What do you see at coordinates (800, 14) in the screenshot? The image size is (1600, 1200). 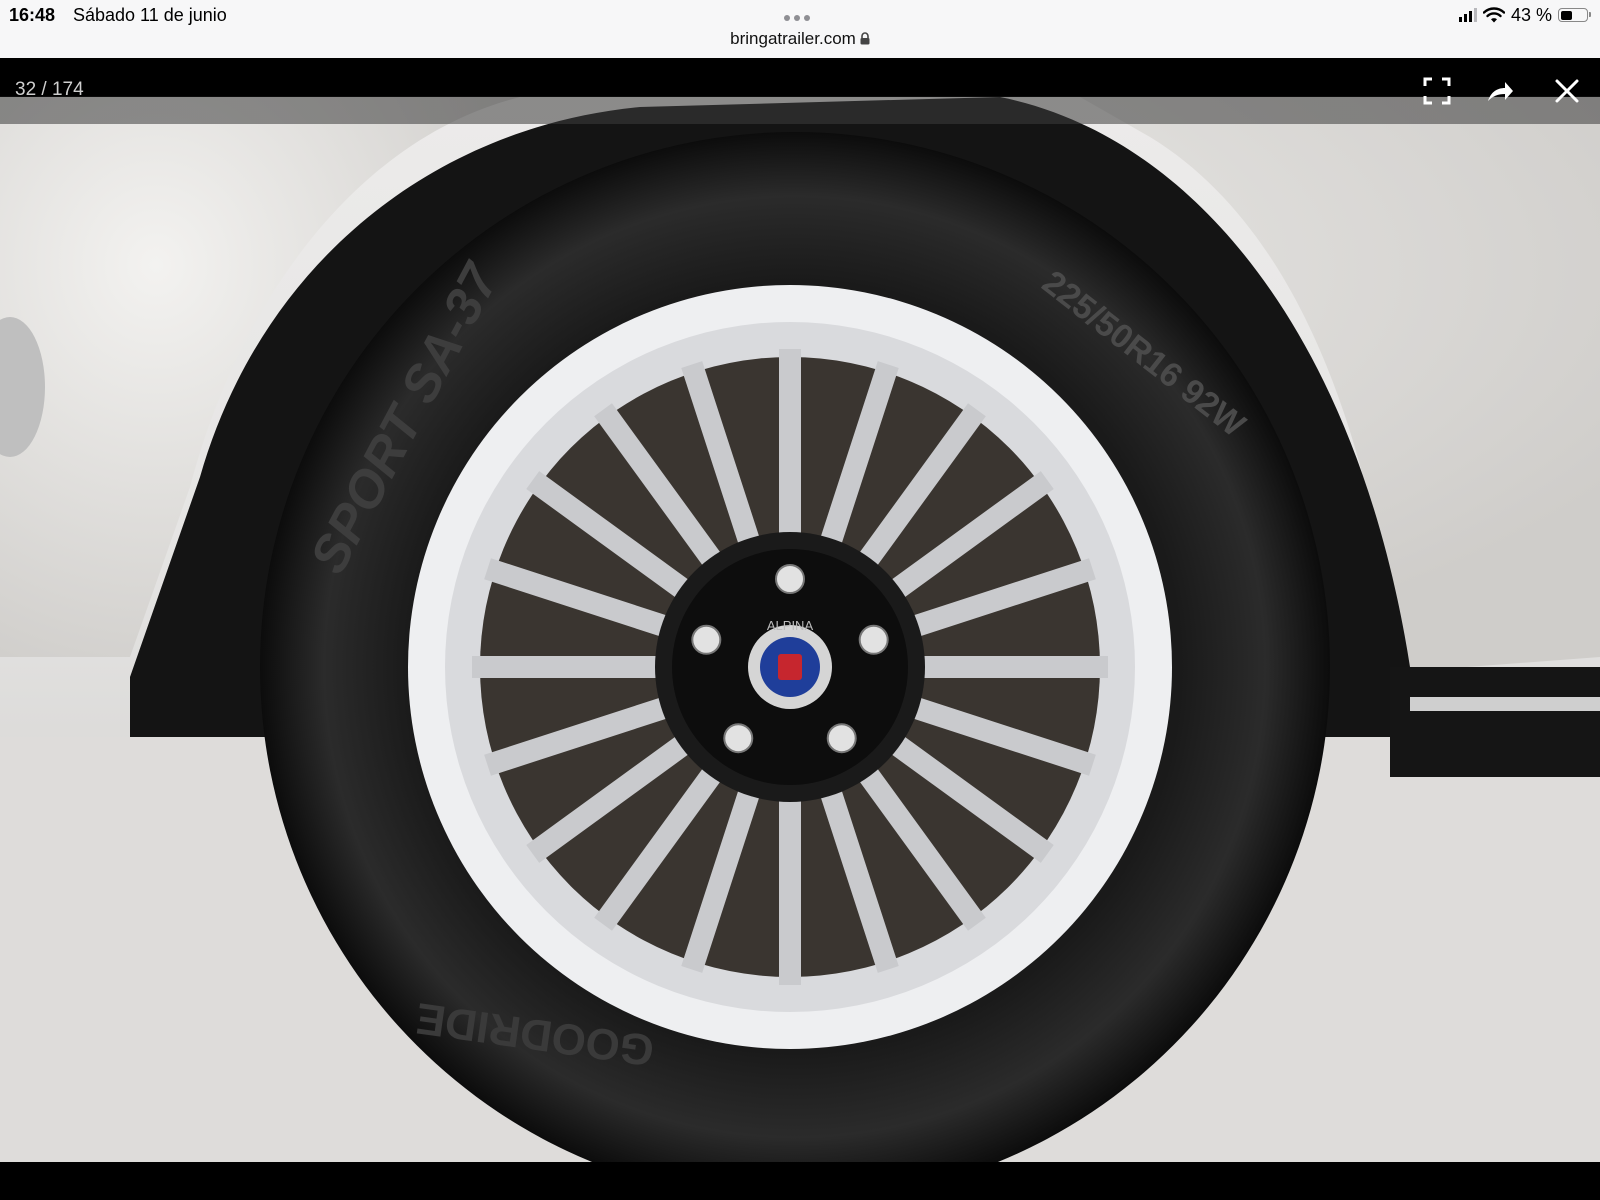 I see `multitasking-dots-icon` at bounding box center [800, 14].